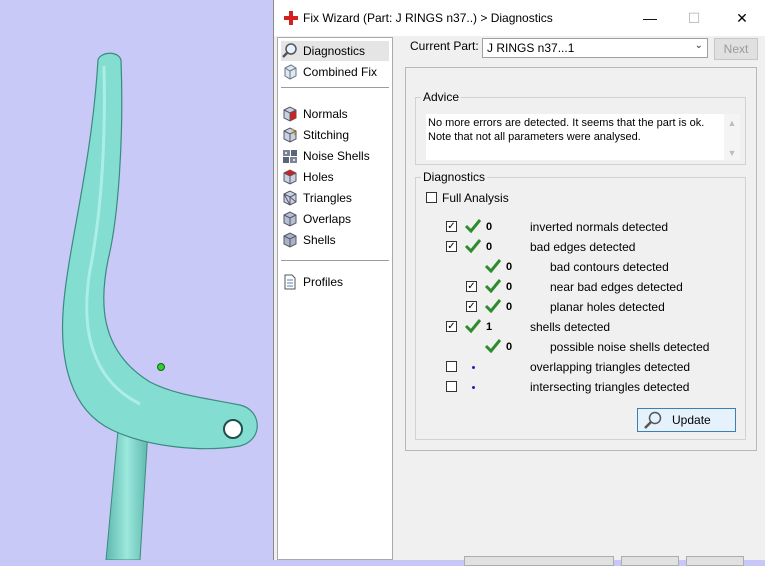  What do you see at coordinates (732, 137) in the screenshot?
I see `advice-scrollbar: ▲ ▼` at bounding box center [732, 137].